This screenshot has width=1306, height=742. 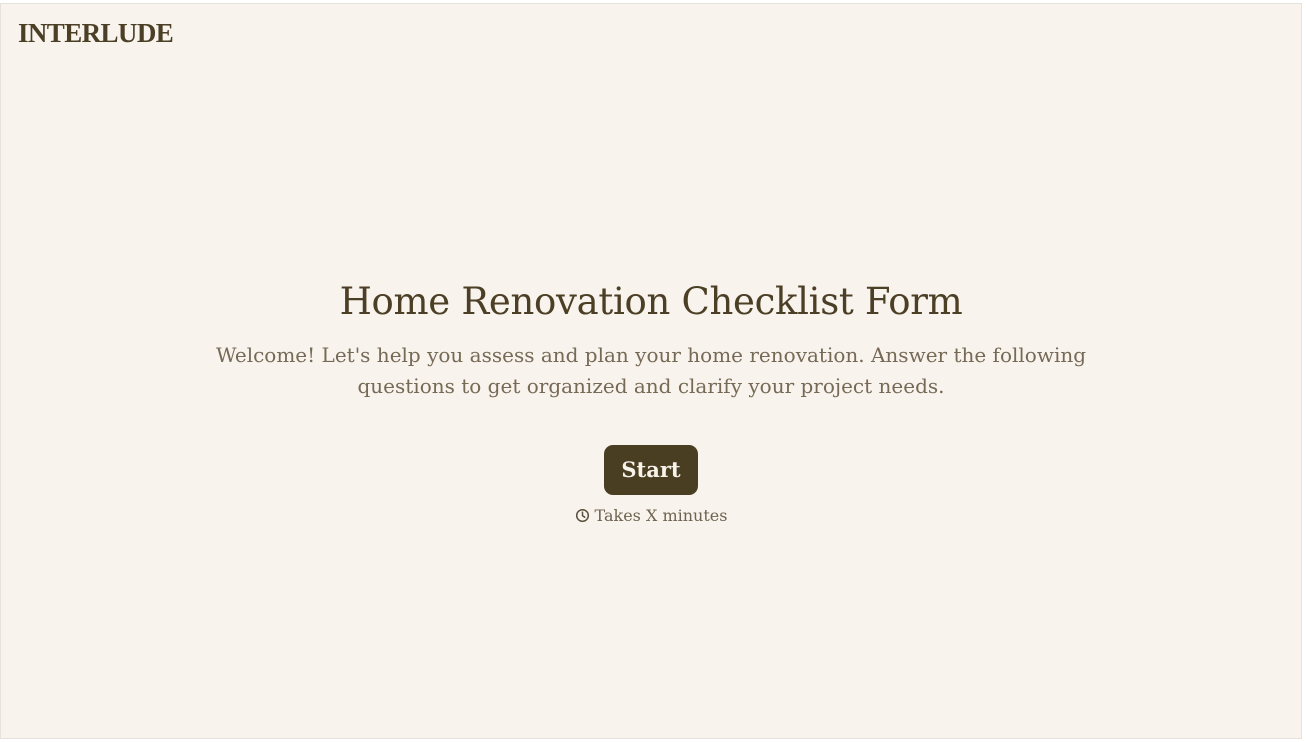 I want to click on duration-note: Takes X minutes, so click(x=651, y=516).